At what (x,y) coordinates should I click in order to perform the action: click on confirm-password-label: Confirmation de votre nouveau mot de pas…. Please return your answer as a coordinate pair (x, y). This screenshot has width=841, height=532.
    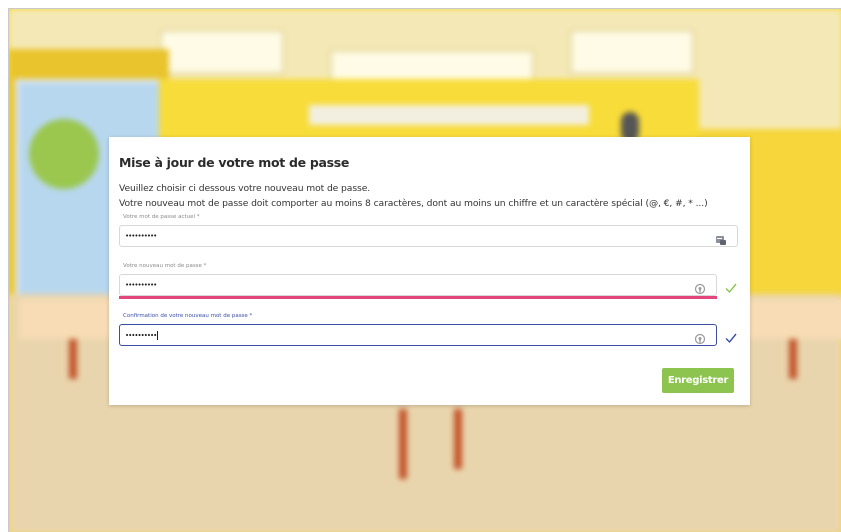
    Looking at the image, I should click on (188, 316).